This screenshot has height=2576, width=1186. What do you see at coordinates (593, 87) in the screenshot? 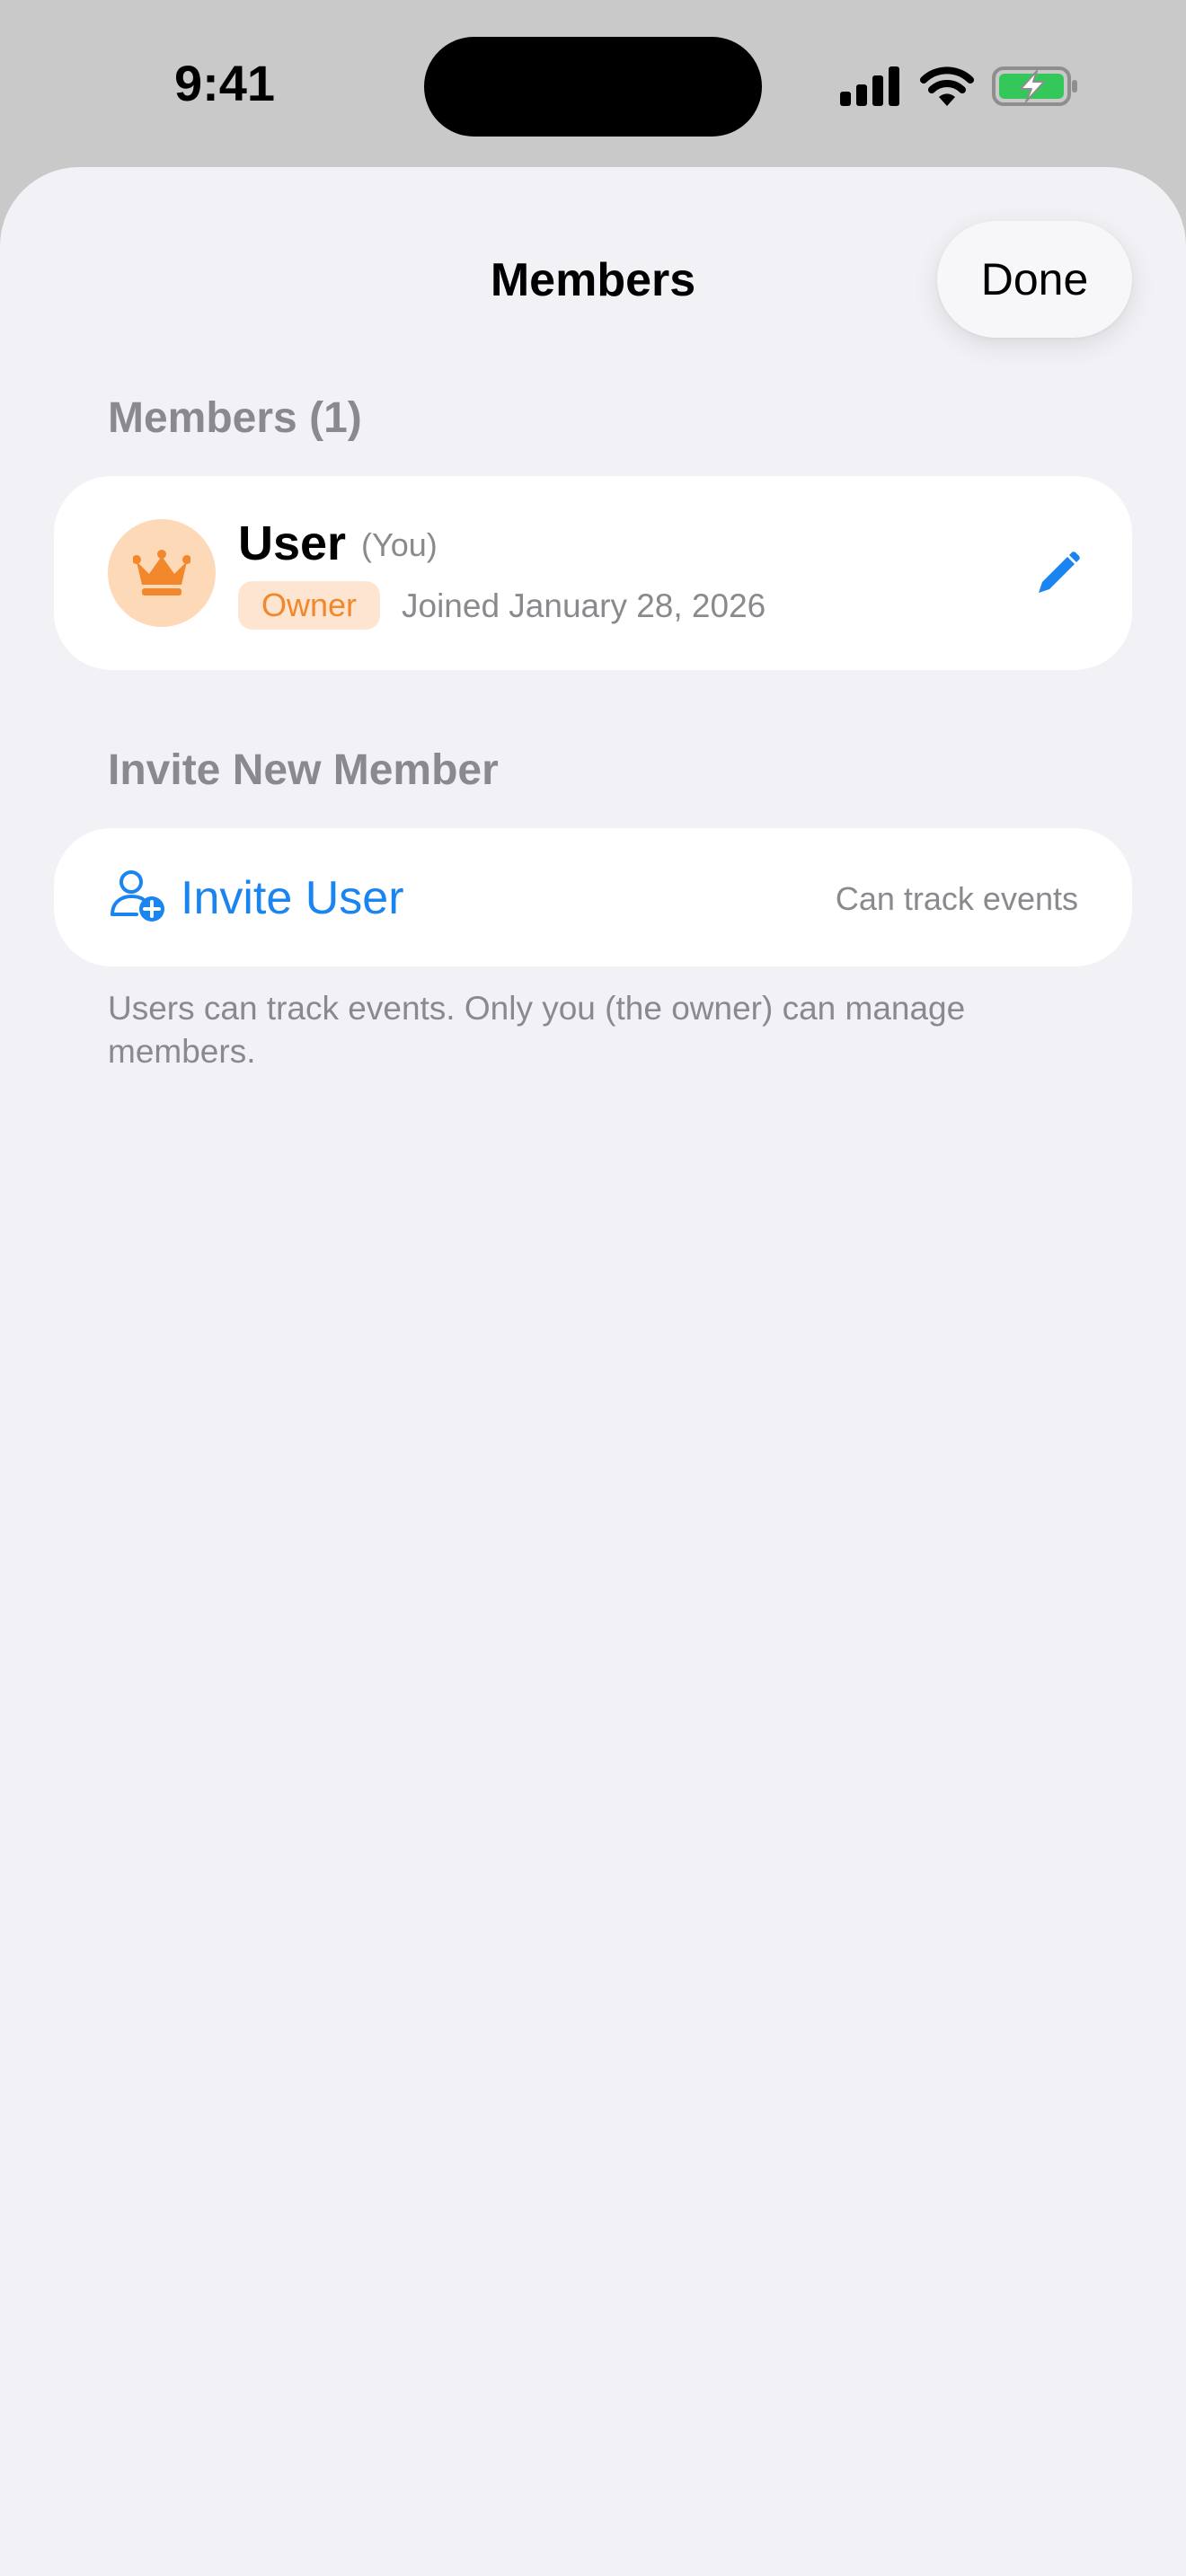
I see `dynamic-island` at bounding box center [593, 87].